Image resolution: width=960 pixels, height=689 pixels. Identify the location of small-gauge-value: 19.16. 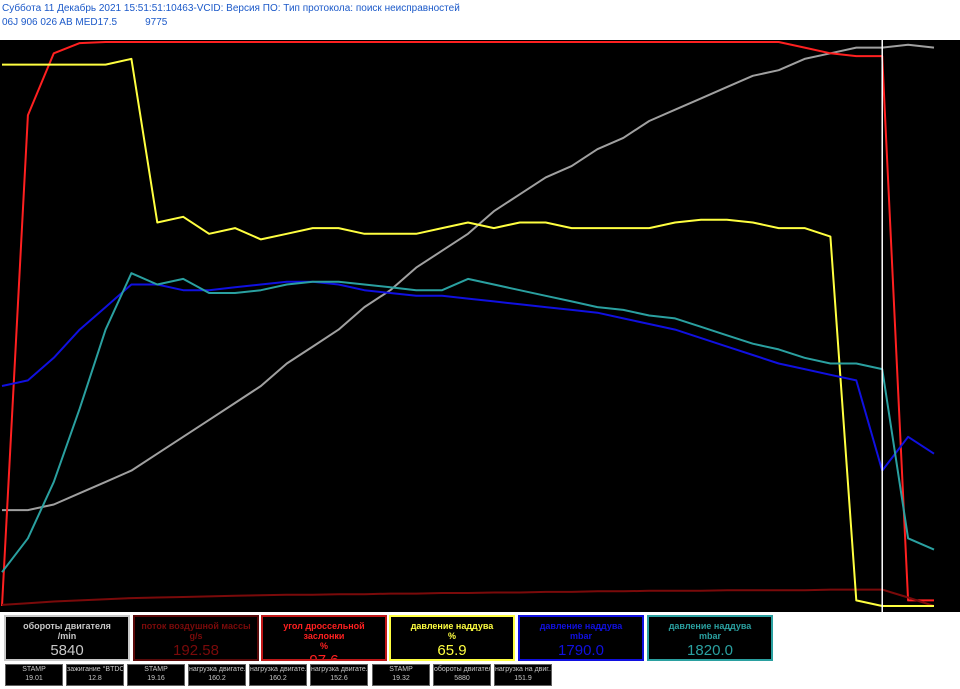
(156, 678).